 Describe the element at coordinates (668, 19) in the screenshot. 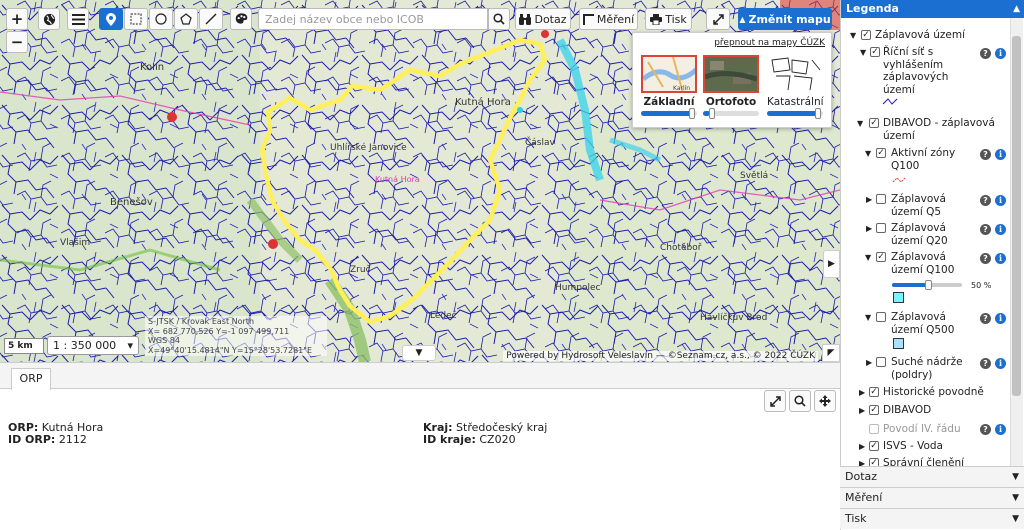

I see `print-button: Tisk` at that location.